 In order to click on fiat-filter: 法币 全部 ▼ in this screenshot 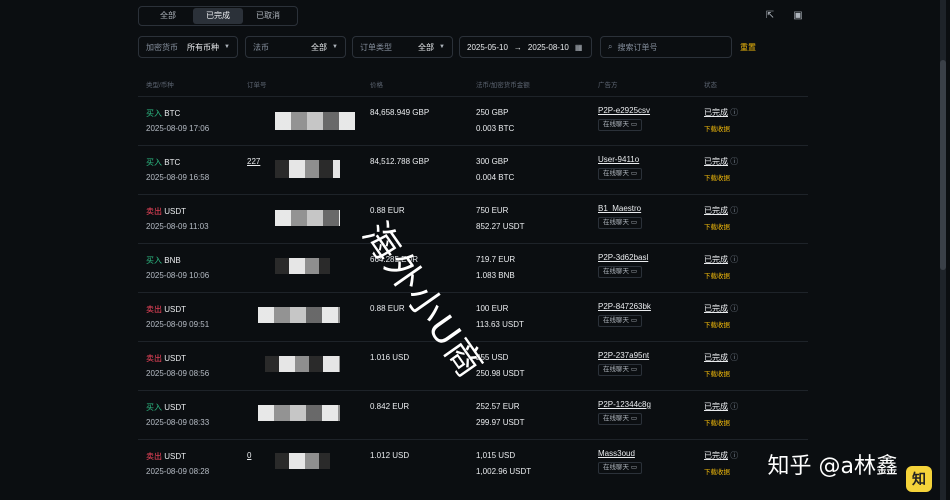, I will do `click(295, 47)`.